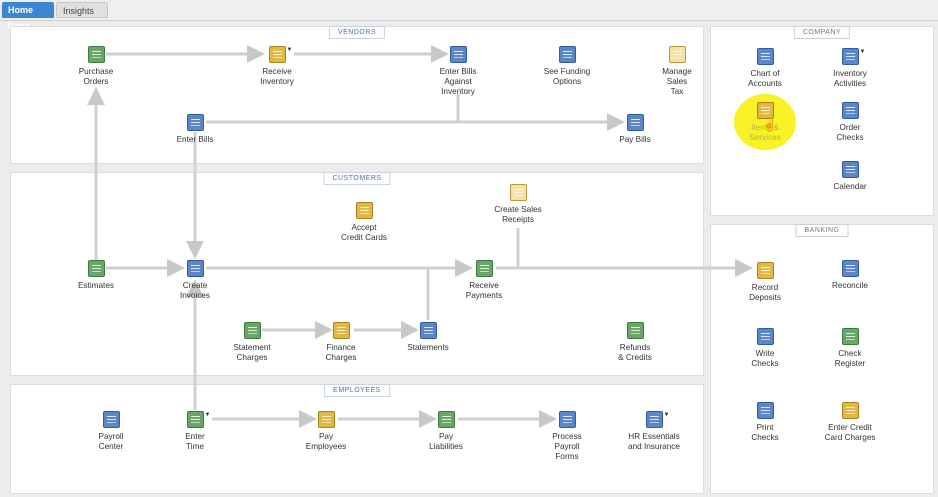 The width and height of the screenshot is (938, 497). Describe the element at coordinates (850, 122) in the screenshot. I see `order-checks-node: Order Checks` at that location.